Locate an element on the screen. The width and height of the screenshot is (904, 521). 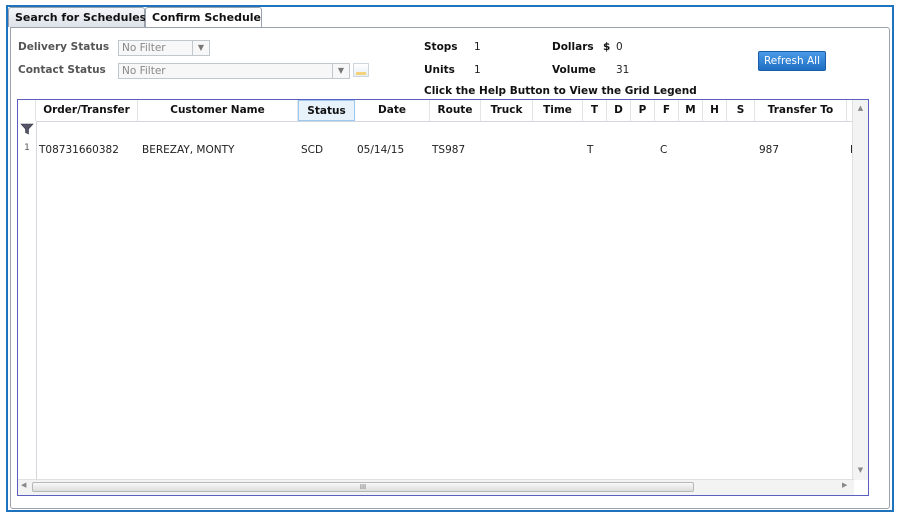
column-header-p: P is located at coordinates (643, 110).